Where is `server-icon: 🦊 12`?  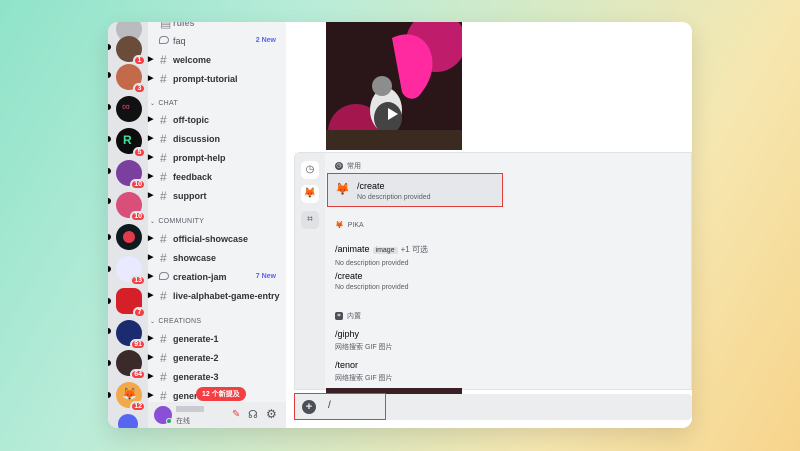 server-icon: 🦊 12 is located at coordinates (131, 397).